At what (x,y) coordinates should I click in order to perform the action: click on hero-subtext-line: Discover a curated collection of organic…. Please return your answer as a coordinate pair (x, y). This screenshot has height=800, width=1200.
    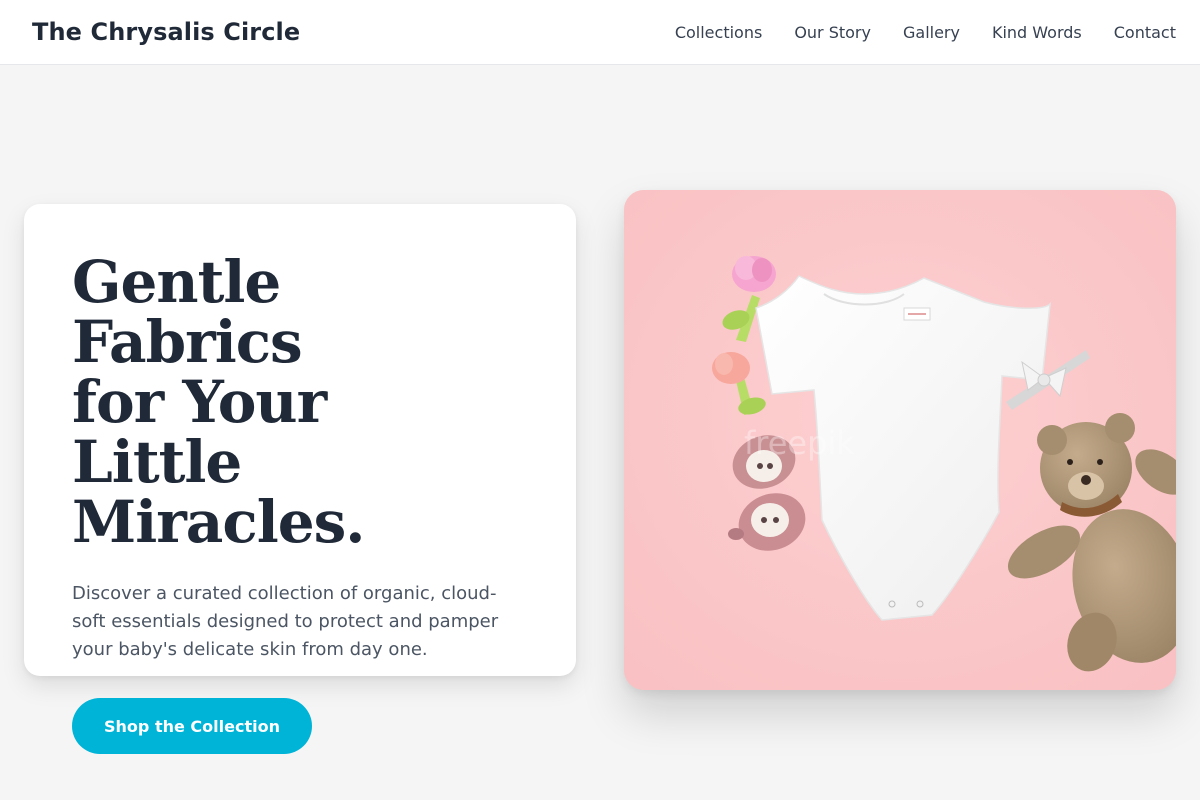
    Looking at the image, I should click on (284, 593).